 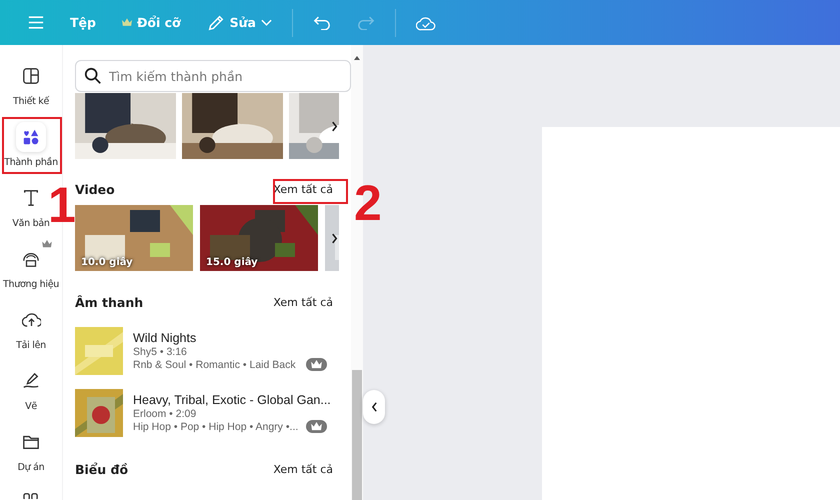 I want to click on cloud-check-icon, so click(x=426, y=22).